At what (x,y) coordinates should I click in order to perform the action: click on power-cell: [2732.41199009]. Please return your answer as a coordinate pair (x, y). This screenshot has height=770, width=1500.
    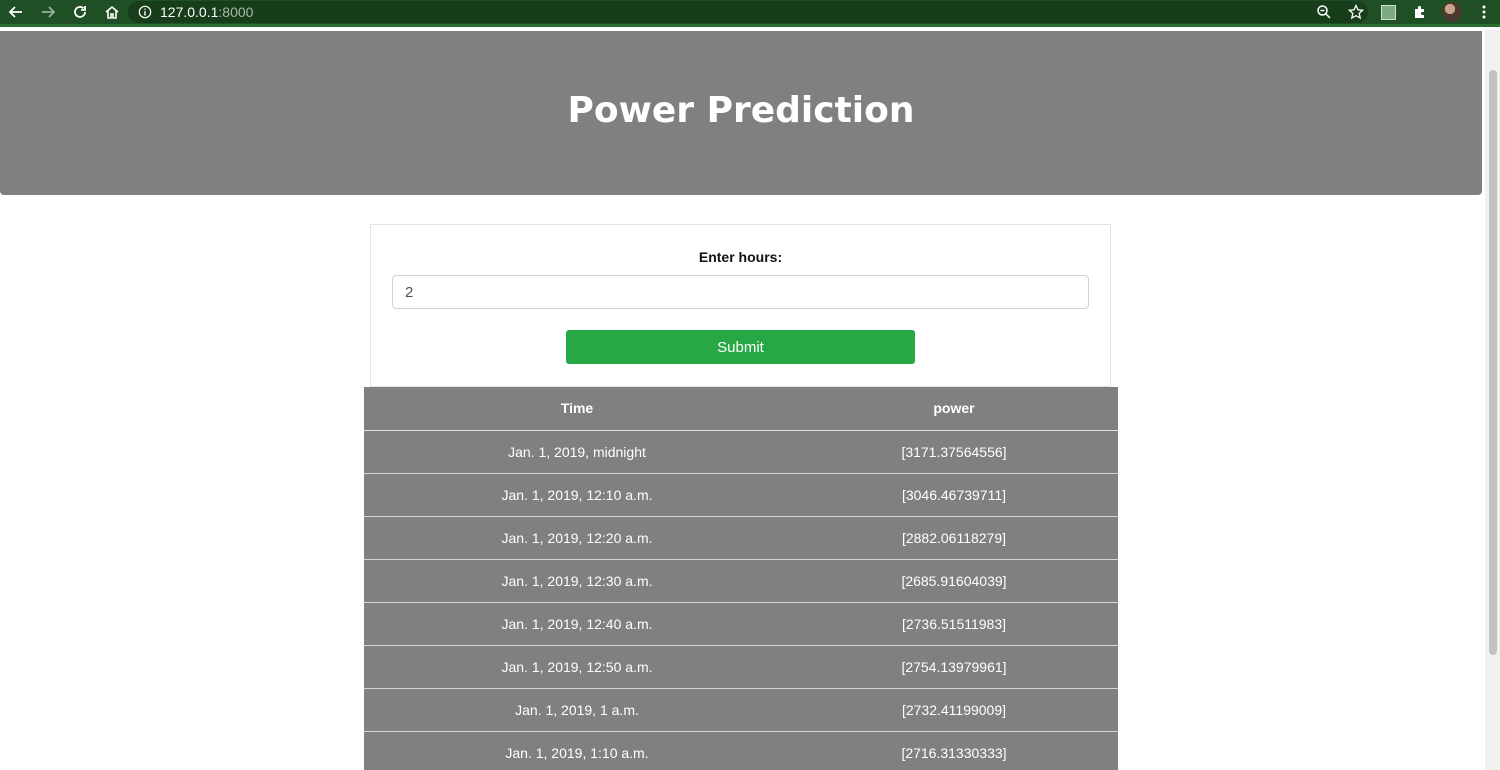
    Looking at the image, I should click on (954, 709).